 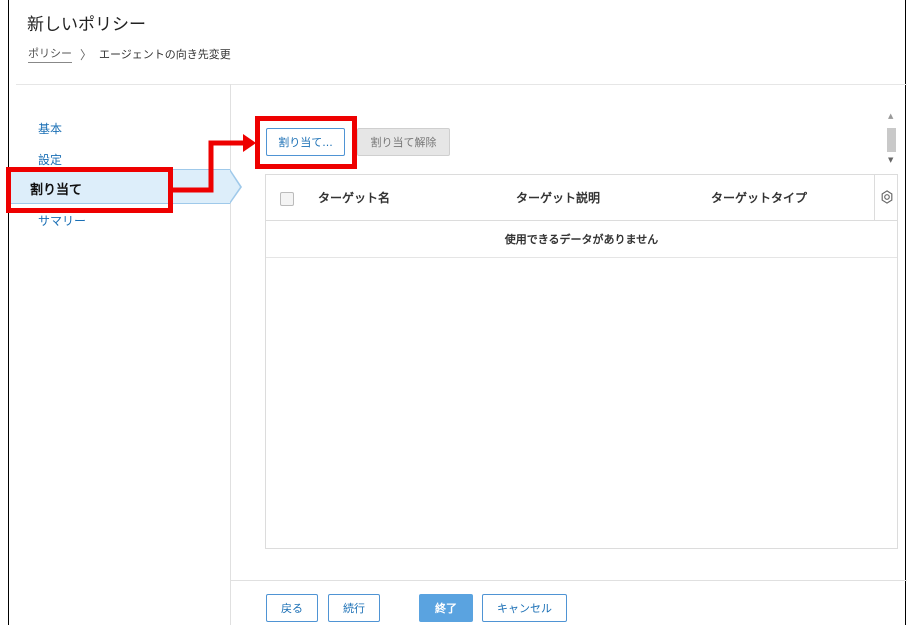 I want to click on unassign-button: 割り当て解除, so click(x=403, y=142).